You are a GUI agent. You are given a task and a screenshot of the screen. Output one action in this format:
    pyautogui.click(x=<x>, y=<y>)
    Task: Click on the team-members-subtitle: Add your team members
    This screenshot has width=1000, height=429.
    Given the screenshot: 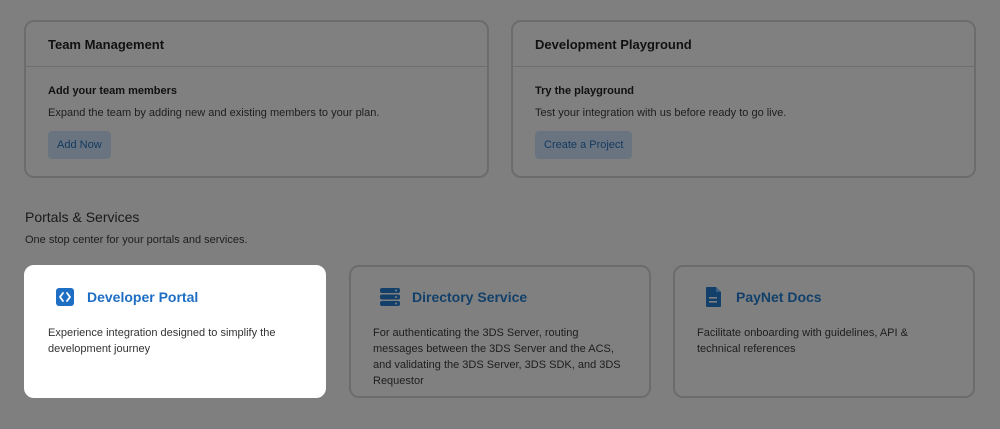 What is the action you would take?
    pyautogui.click(x=112, y=91)
    